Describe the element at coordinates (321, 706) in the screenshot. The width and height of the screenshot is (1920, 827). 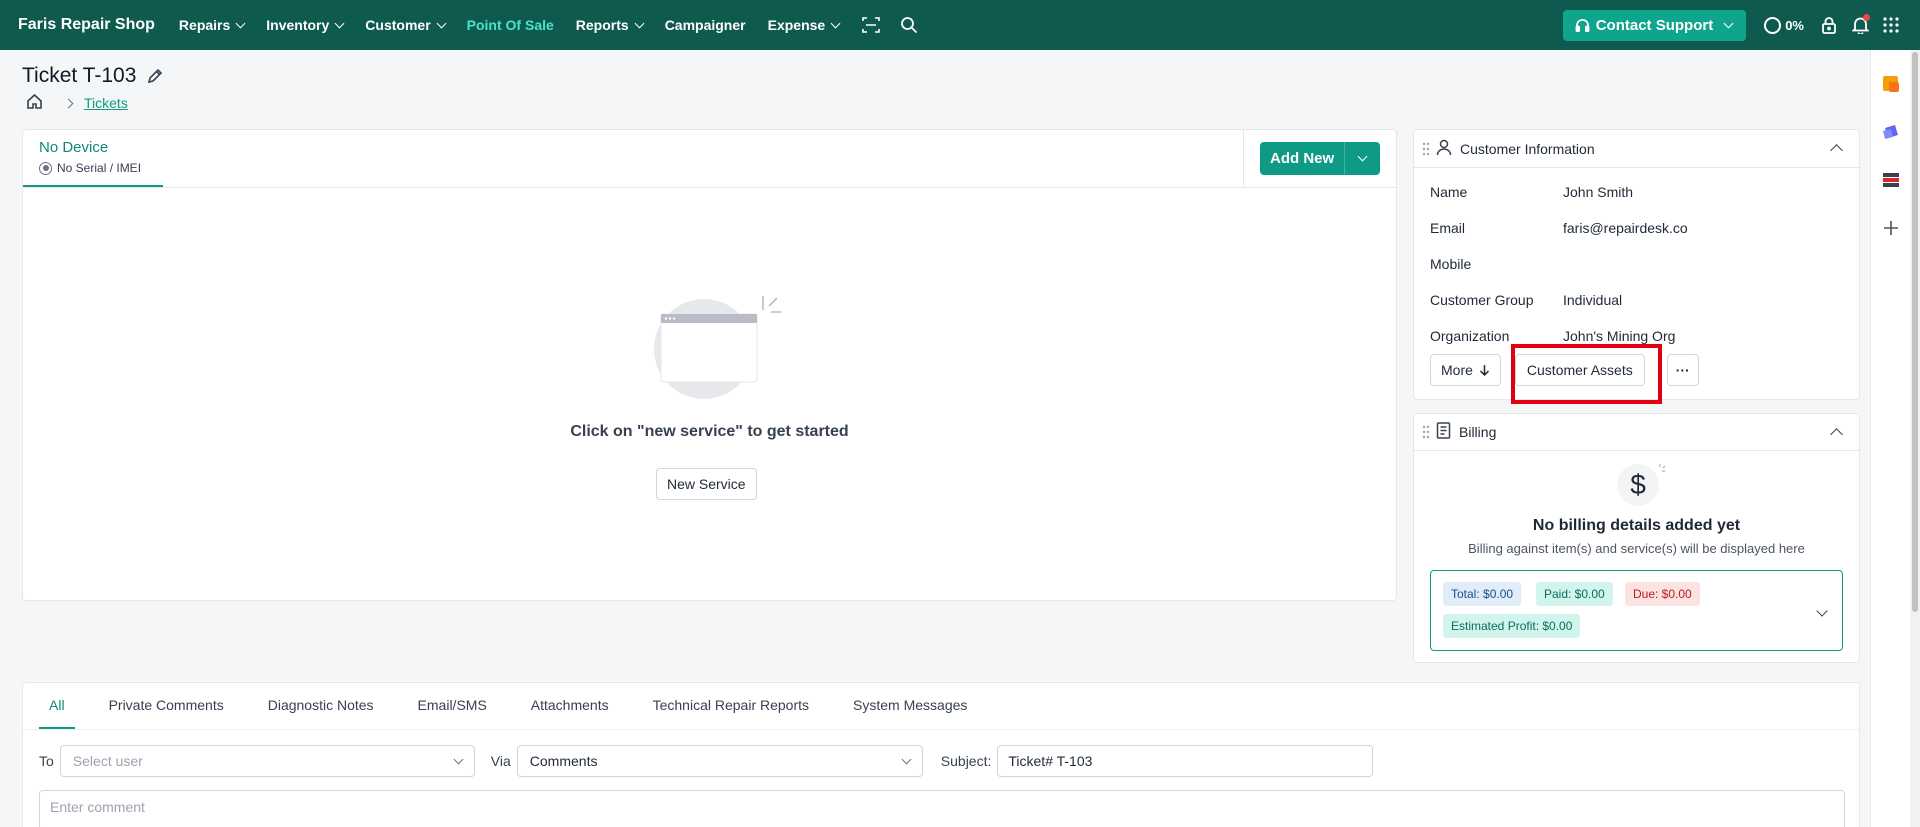
I see `tab-diagnostic-notes: Diagnostic Notes` at that location.